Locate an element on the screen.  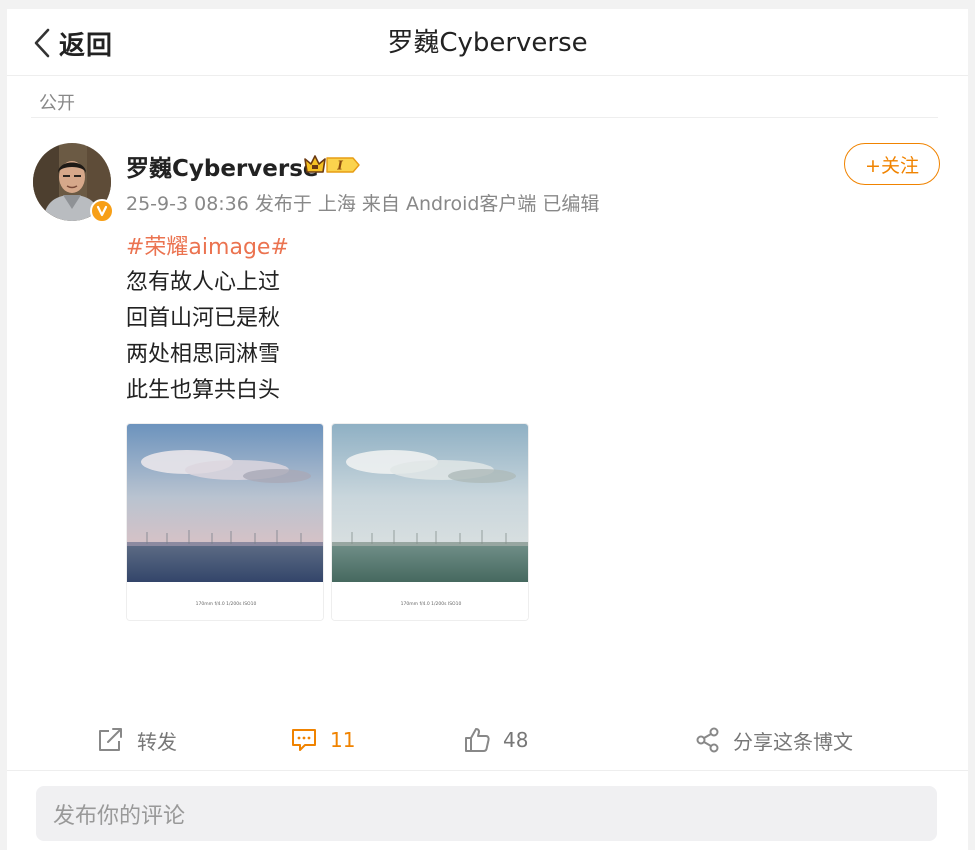
vip-crown-badge: I is located at coordinates (332, 167).